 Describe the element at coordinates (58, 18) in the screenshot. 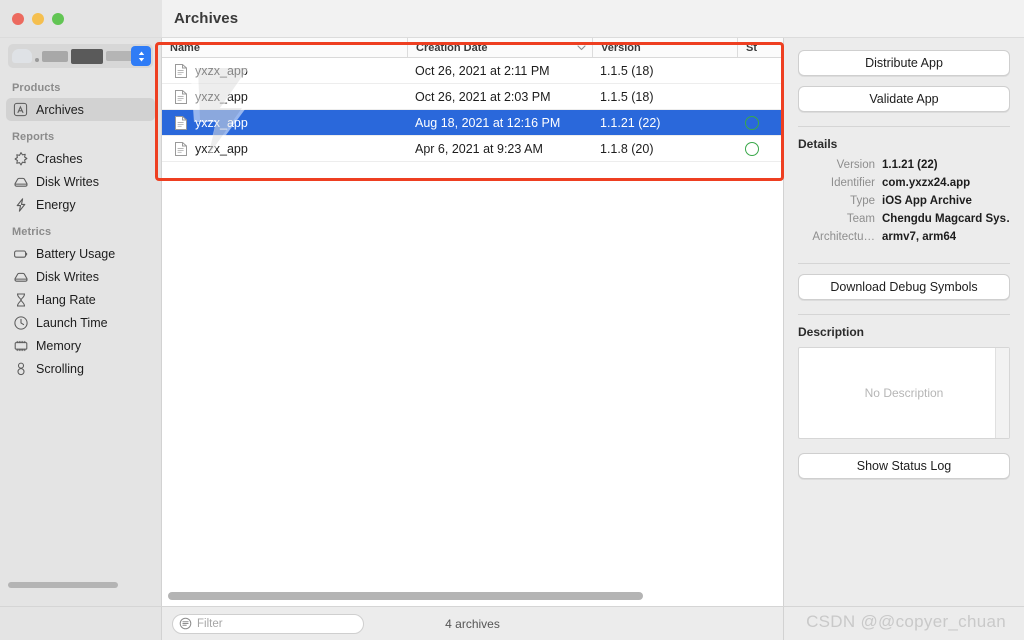

I see `zoom-button` at that location.